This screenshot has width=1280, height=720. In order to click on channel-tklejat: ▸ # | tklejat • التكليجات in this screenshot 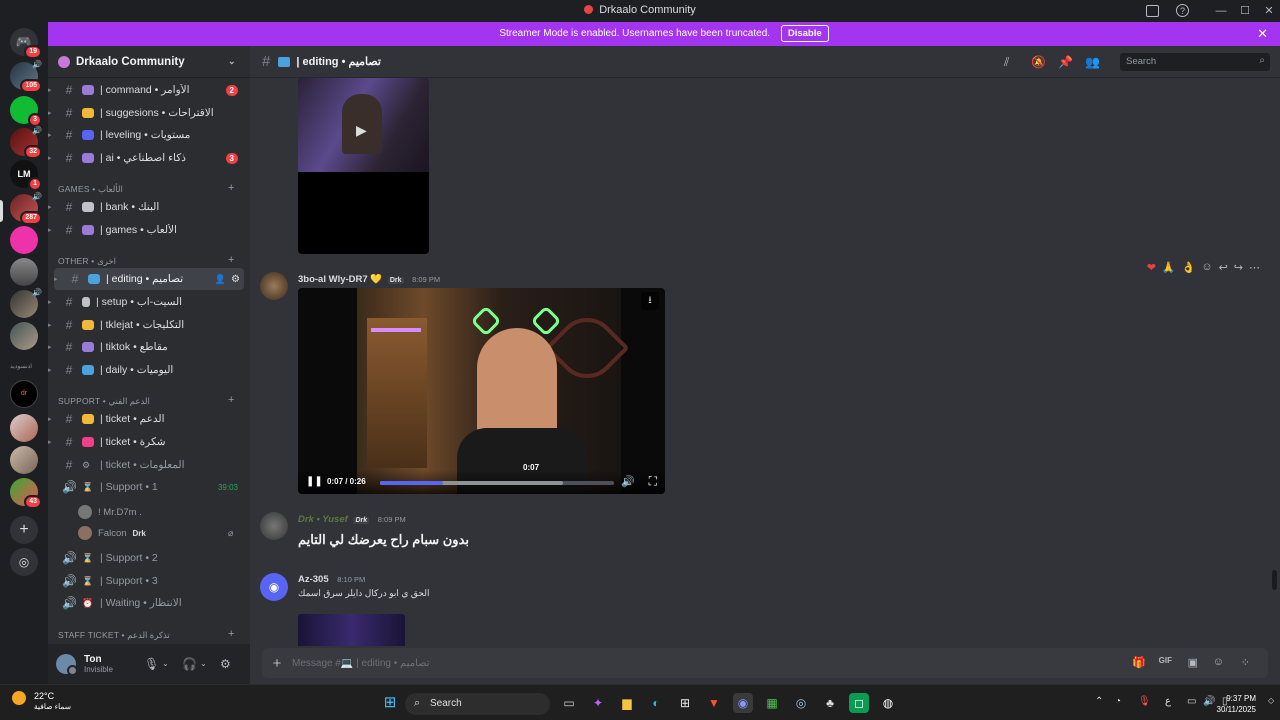, I will do `click(149, 325)`.